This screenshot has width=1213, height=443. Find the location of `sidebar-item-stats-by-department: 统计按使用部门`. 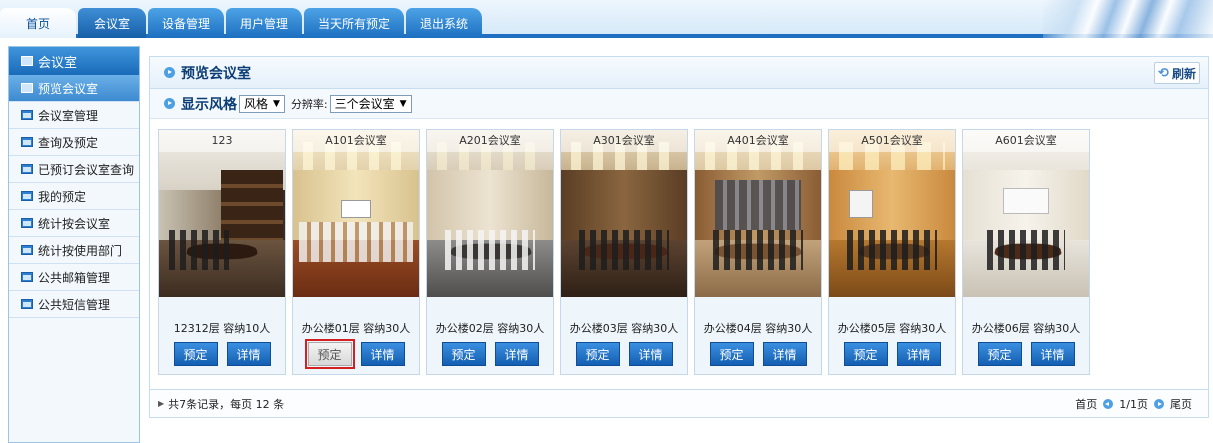

sidebar-item-stats-by-department: 统计按使用部门 is located at coordinates (74, 250).